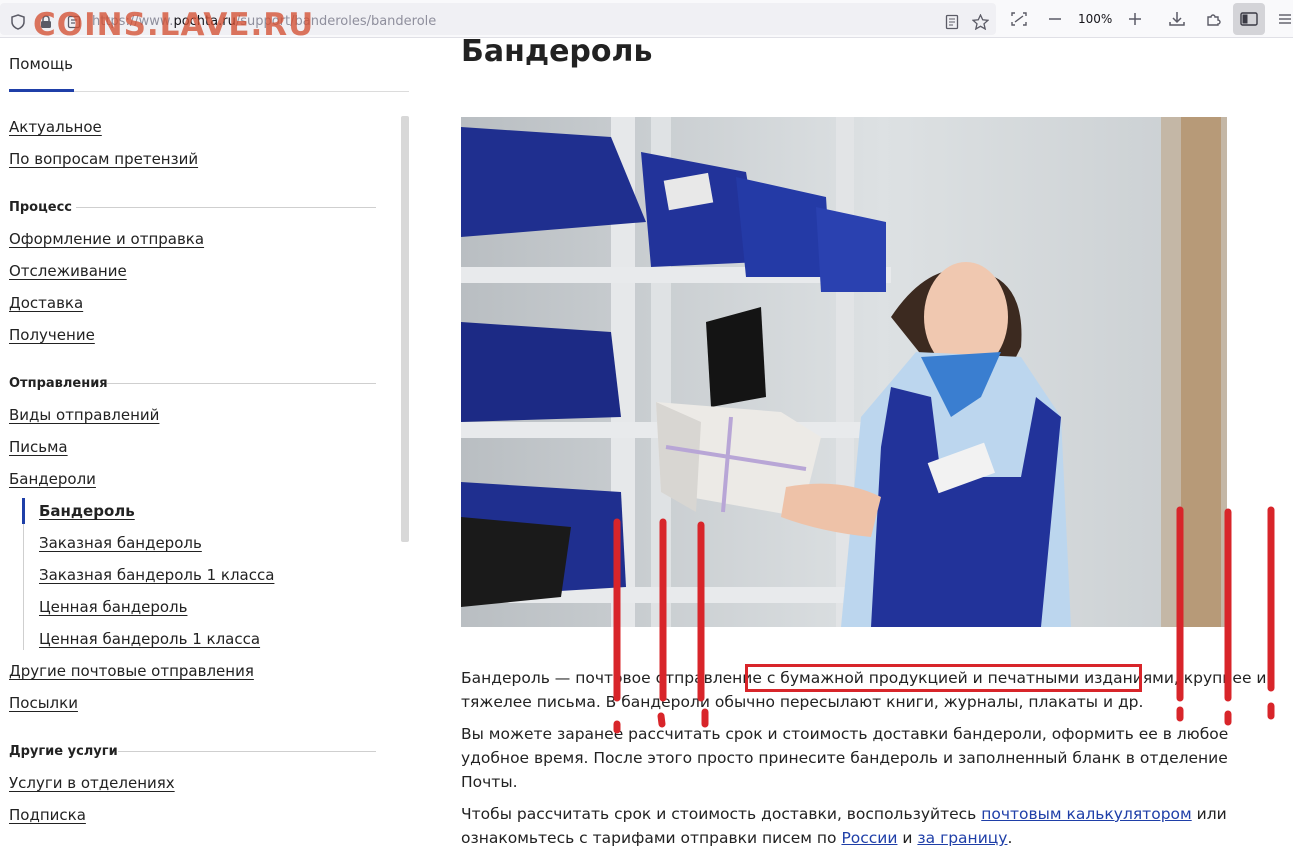 The height and width of the screenshot is (855, 1293). What do you see at coordinates (489, 782) in the screenshot?
I see `info-paragraph-line3: Почты.` at bounding box center [489, 782].